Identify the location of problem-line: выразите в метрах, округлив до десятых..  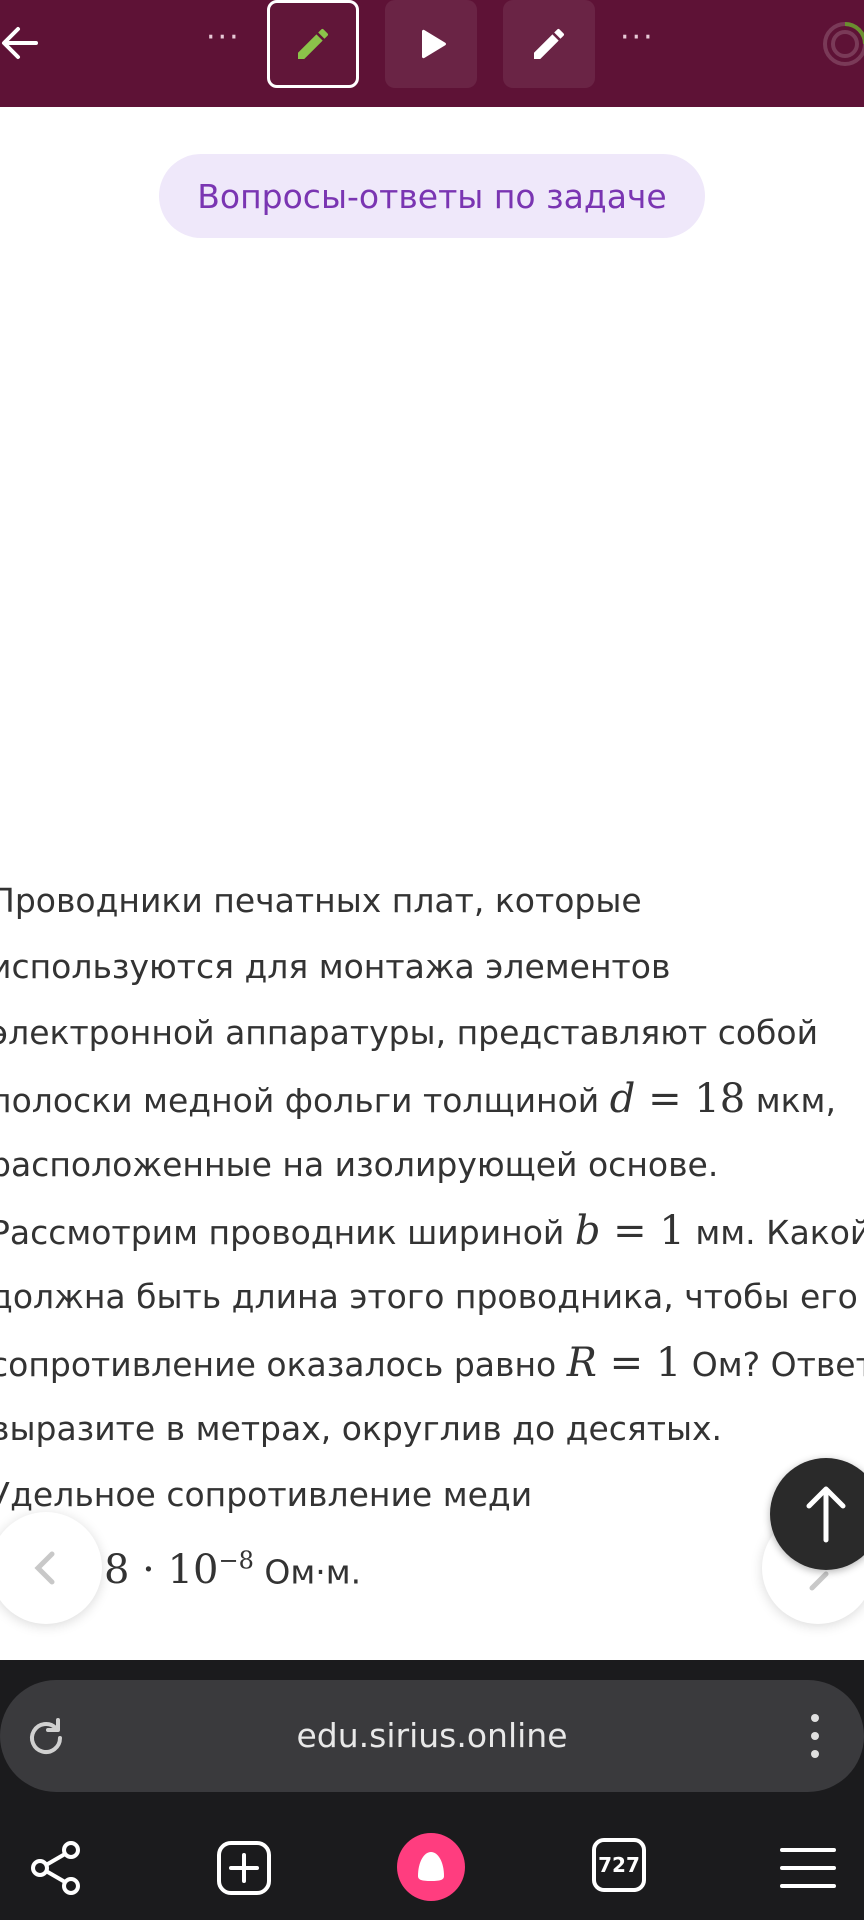
(361, 1428).